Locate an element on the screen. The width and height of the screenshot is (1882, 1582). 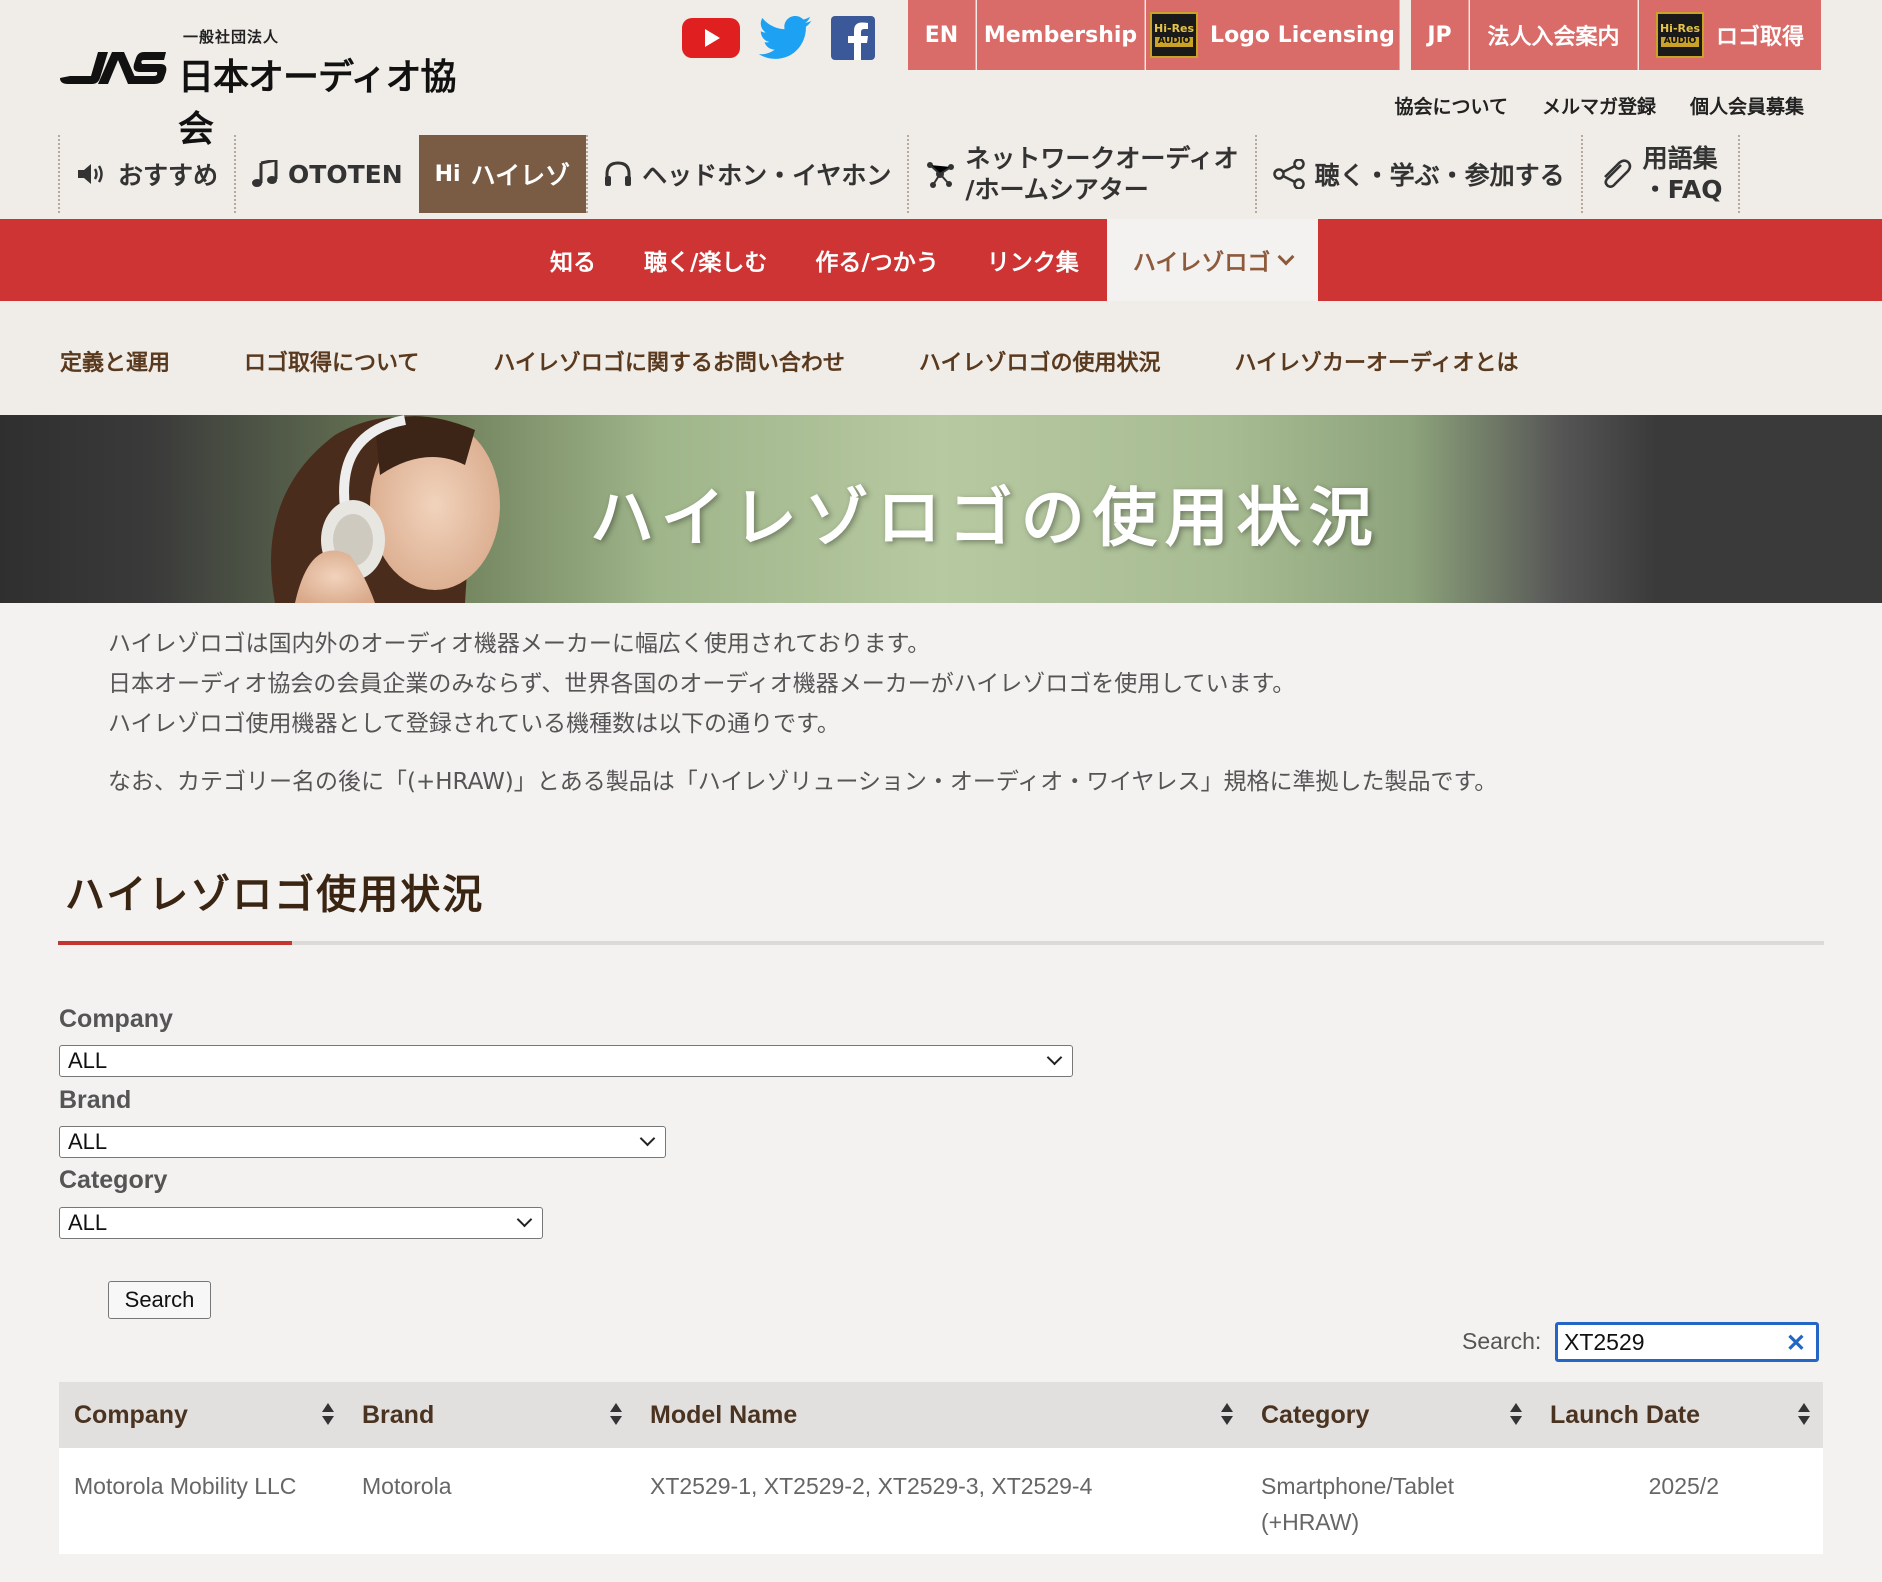
category-label: Category is located at coordinates (113, 1180).